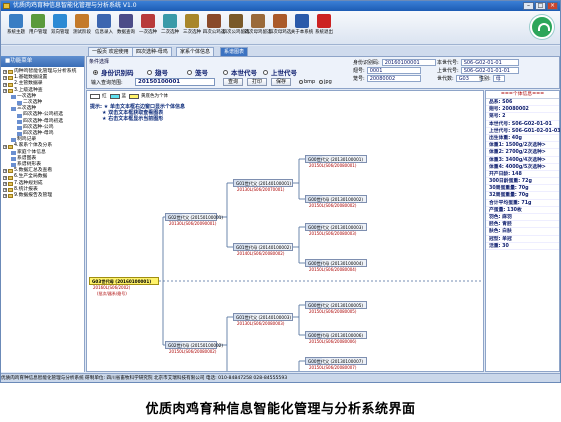  I want to click on info-value: 母, so click(498, 78).